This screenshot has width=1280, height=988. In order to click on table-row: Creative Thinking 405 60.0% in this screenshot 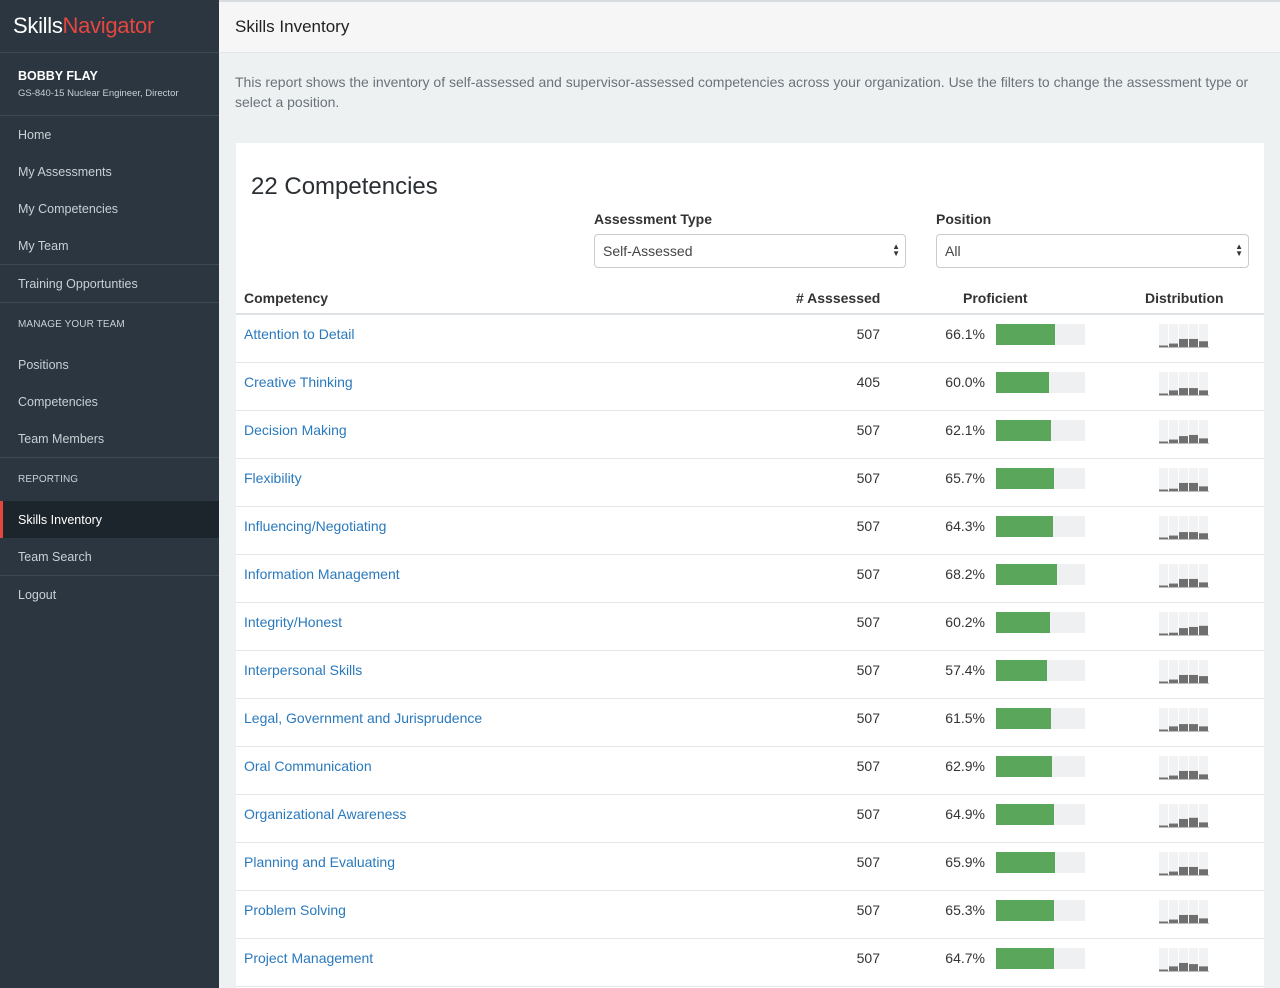, I will do `click(750, 387)`.